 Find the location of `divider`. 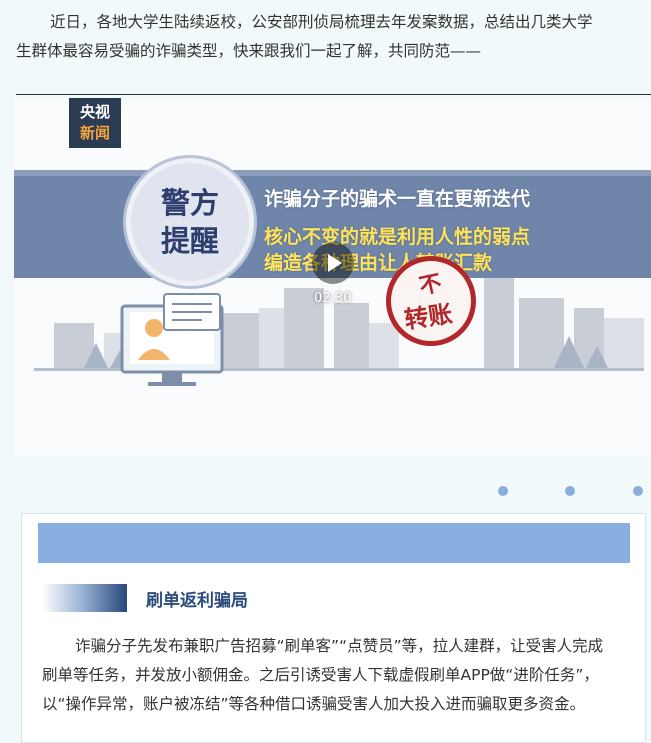

divider is located at coordinates (333, 94).